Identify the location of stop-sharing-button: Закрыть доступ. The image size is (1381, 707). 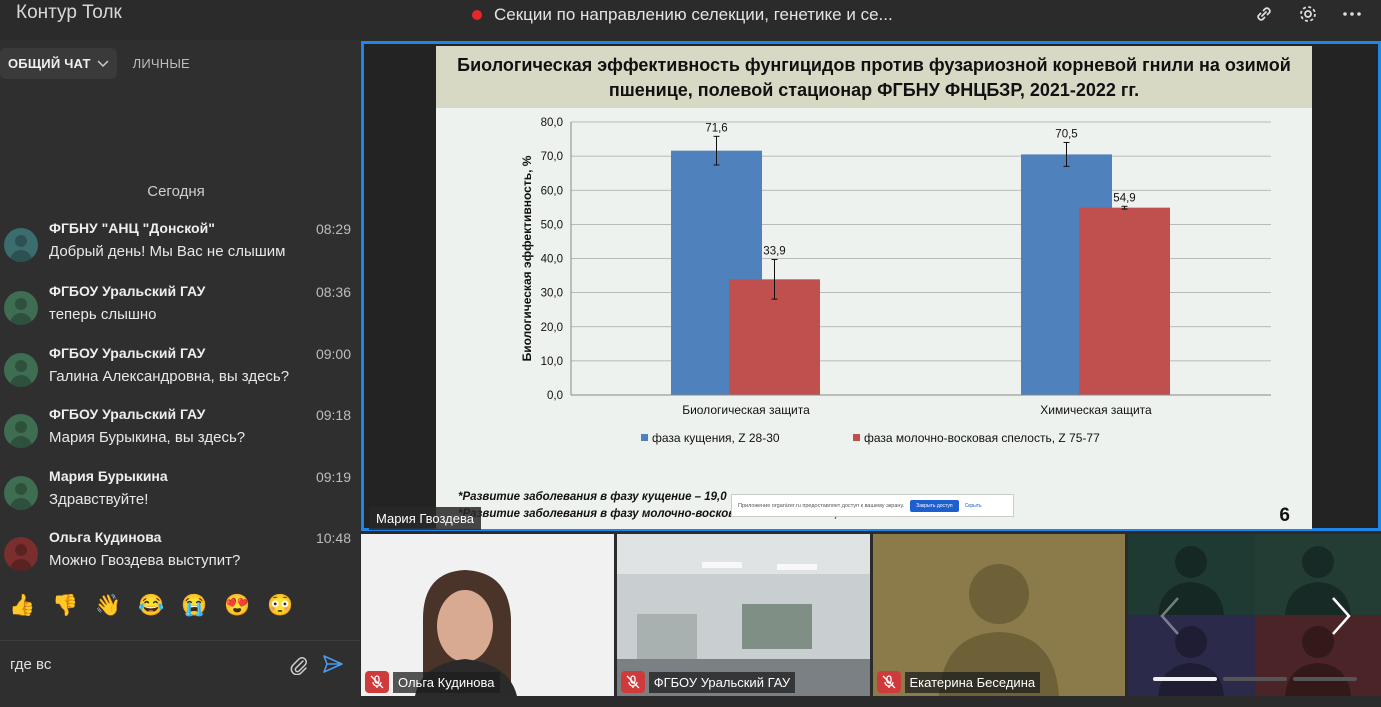
(934, 505).